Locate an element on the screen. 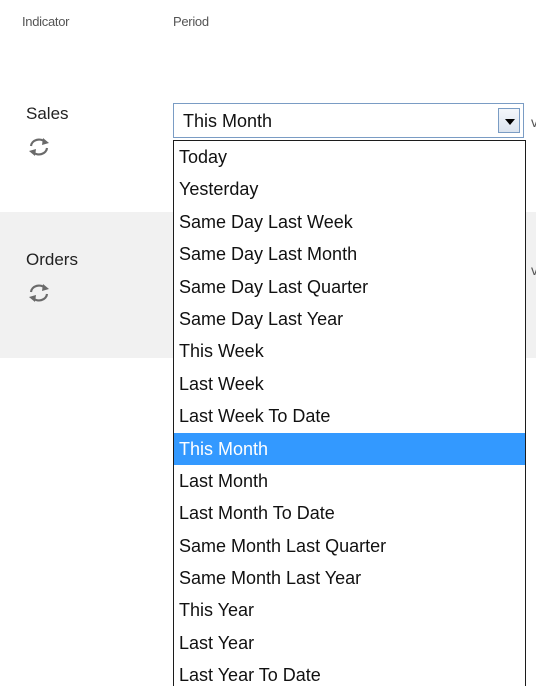  period-option: Last Month is located at coordinates (349, 481).